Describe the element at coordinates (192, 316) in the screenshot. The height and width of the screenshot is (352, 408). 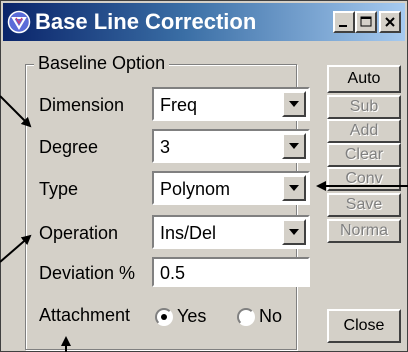
I see `radio-label: Yes` at that location.